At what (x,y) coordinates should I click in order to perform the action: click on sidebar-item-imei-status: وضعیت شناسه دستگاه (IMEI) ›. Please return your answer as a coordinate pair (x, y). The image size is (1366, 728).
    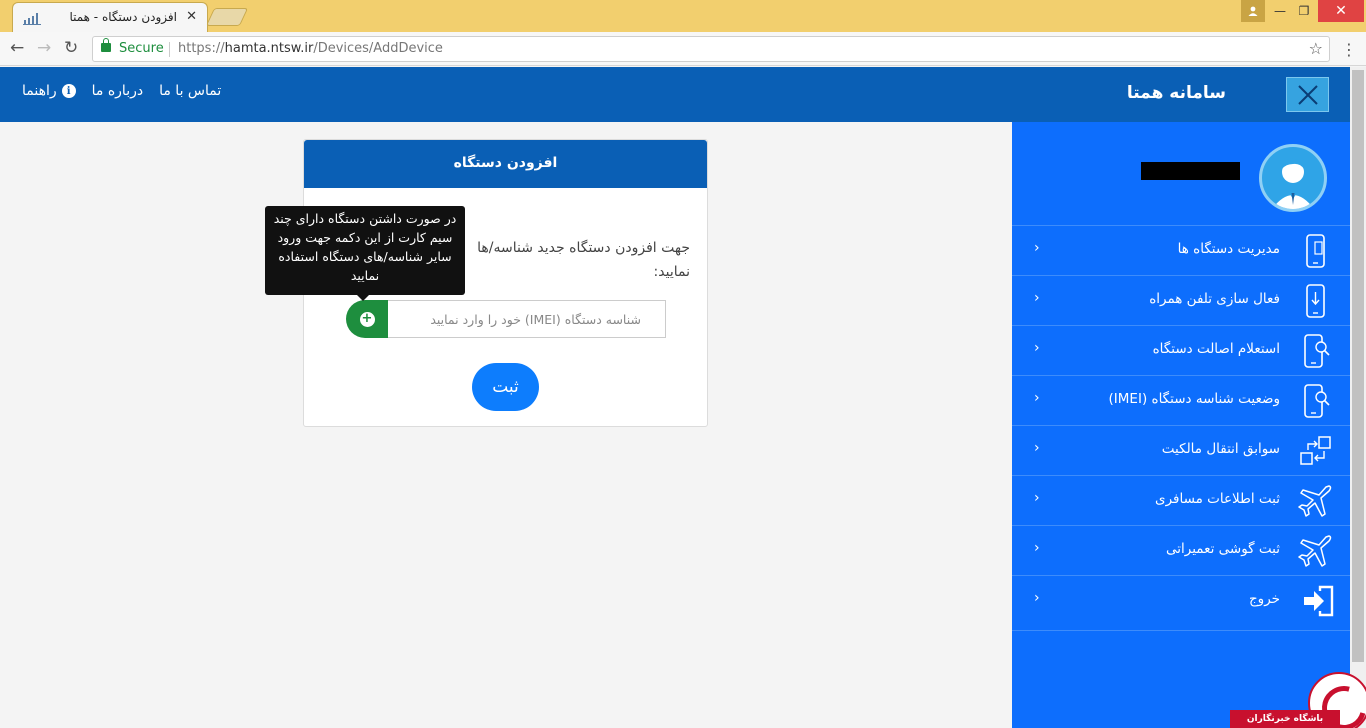
    Looking at the image, I should click on (1181, 400).